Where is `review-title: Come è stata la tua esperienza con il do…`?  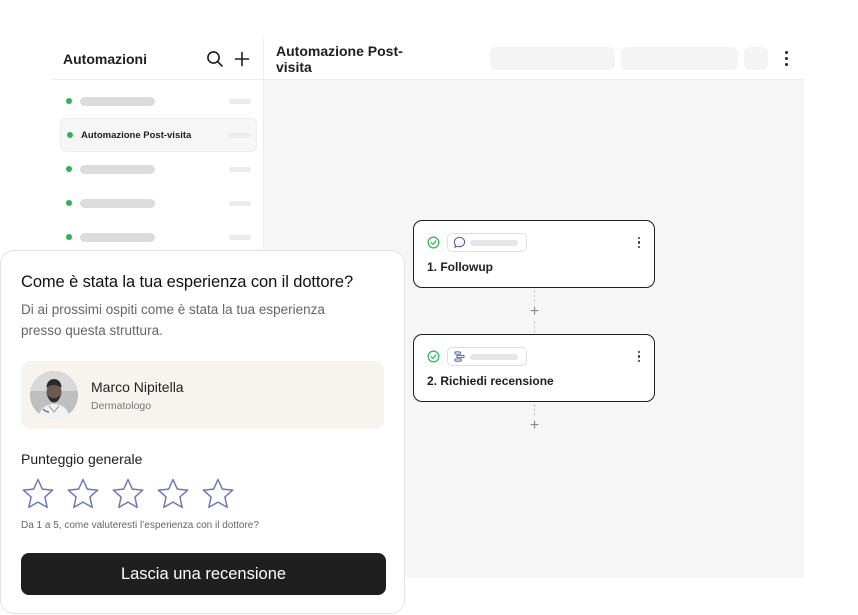
review-title: Come è stata la tua esperienza con il do… is located at coordinates (187, 282).